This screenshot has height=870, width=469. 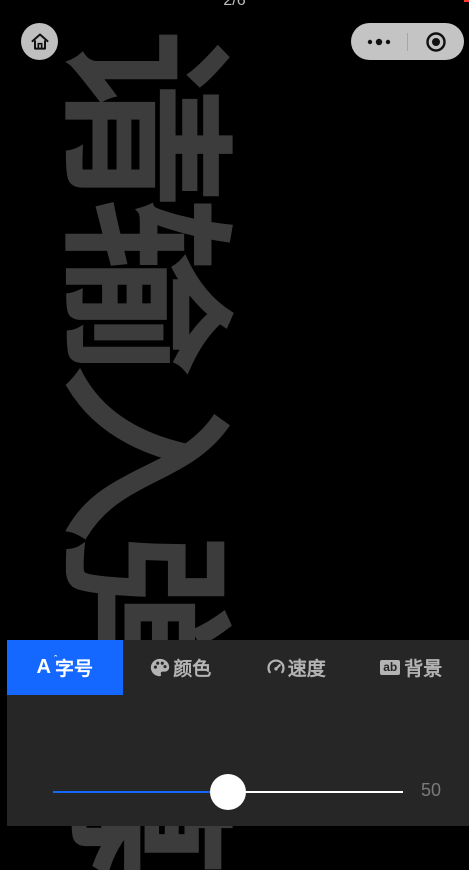 I want to click on settings-tabs: Aˆ 字号 颜色 速, so click(x=238, y=667).